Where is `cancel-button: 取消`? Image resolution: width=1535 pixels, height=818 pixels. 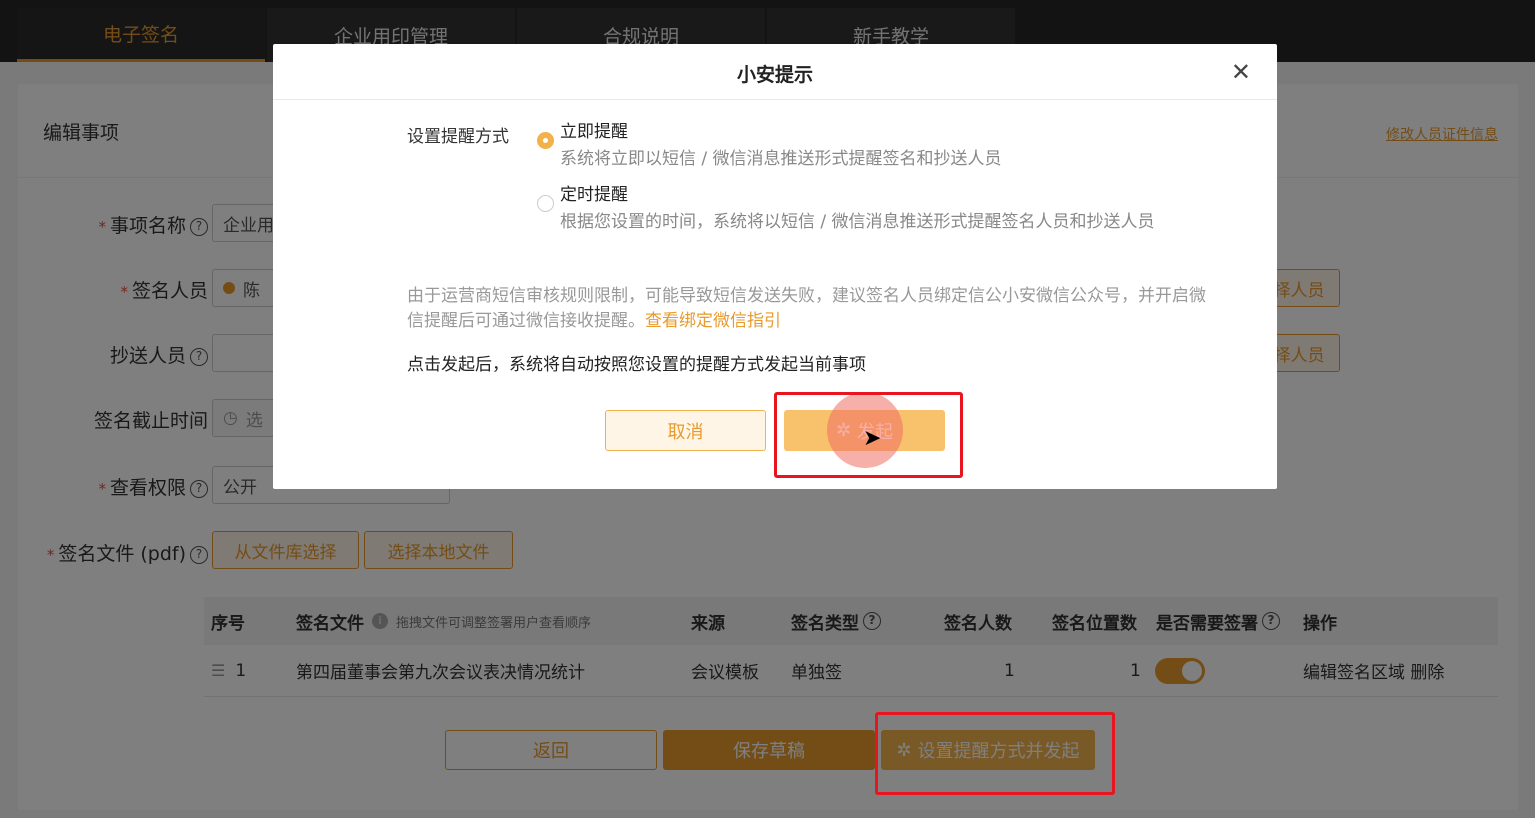
cancel-button: 取消 is located at coordinates (685, 430).